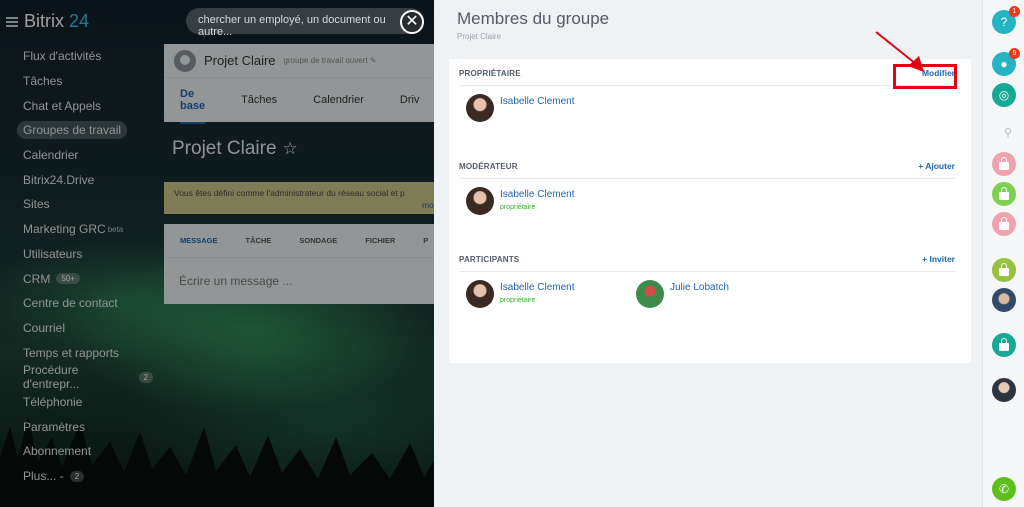 This screenshot has width=1024, height=507. Describe the element at coordinates (488, 166) in the screenshot. I see `section-label: MODÉRATEUR` at that location.